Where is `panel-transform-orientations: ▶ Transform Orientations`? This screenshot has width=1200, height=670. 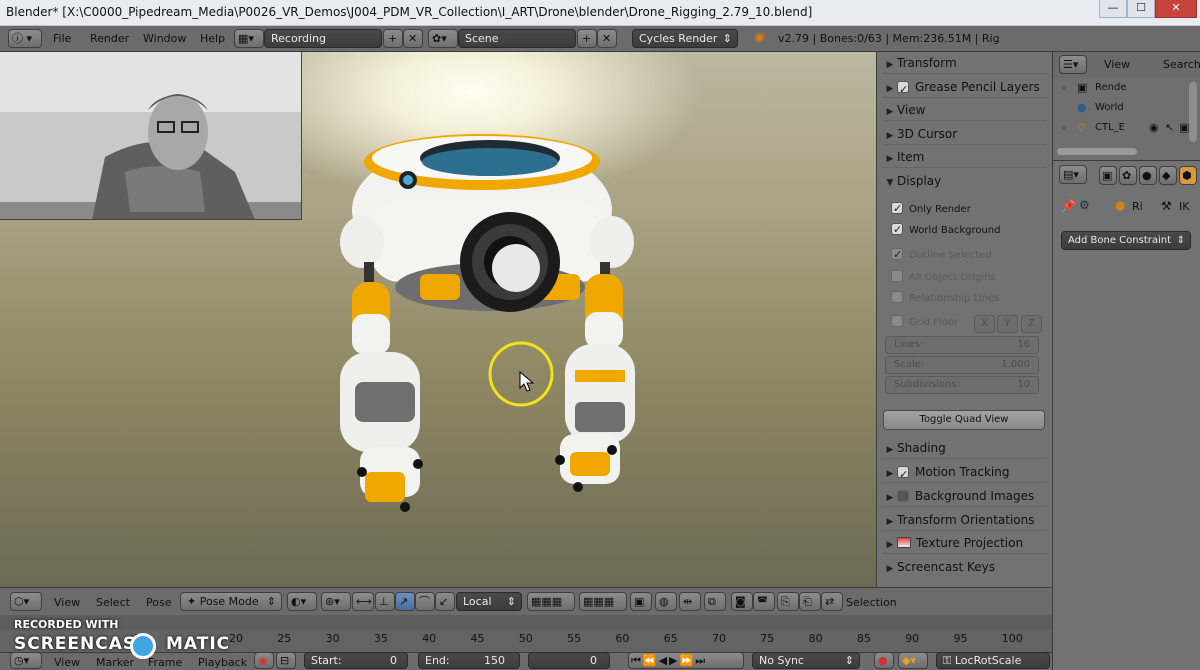 panel-transform-orientations: ▶ Transform Orientations is located at coordinates (965, 520).